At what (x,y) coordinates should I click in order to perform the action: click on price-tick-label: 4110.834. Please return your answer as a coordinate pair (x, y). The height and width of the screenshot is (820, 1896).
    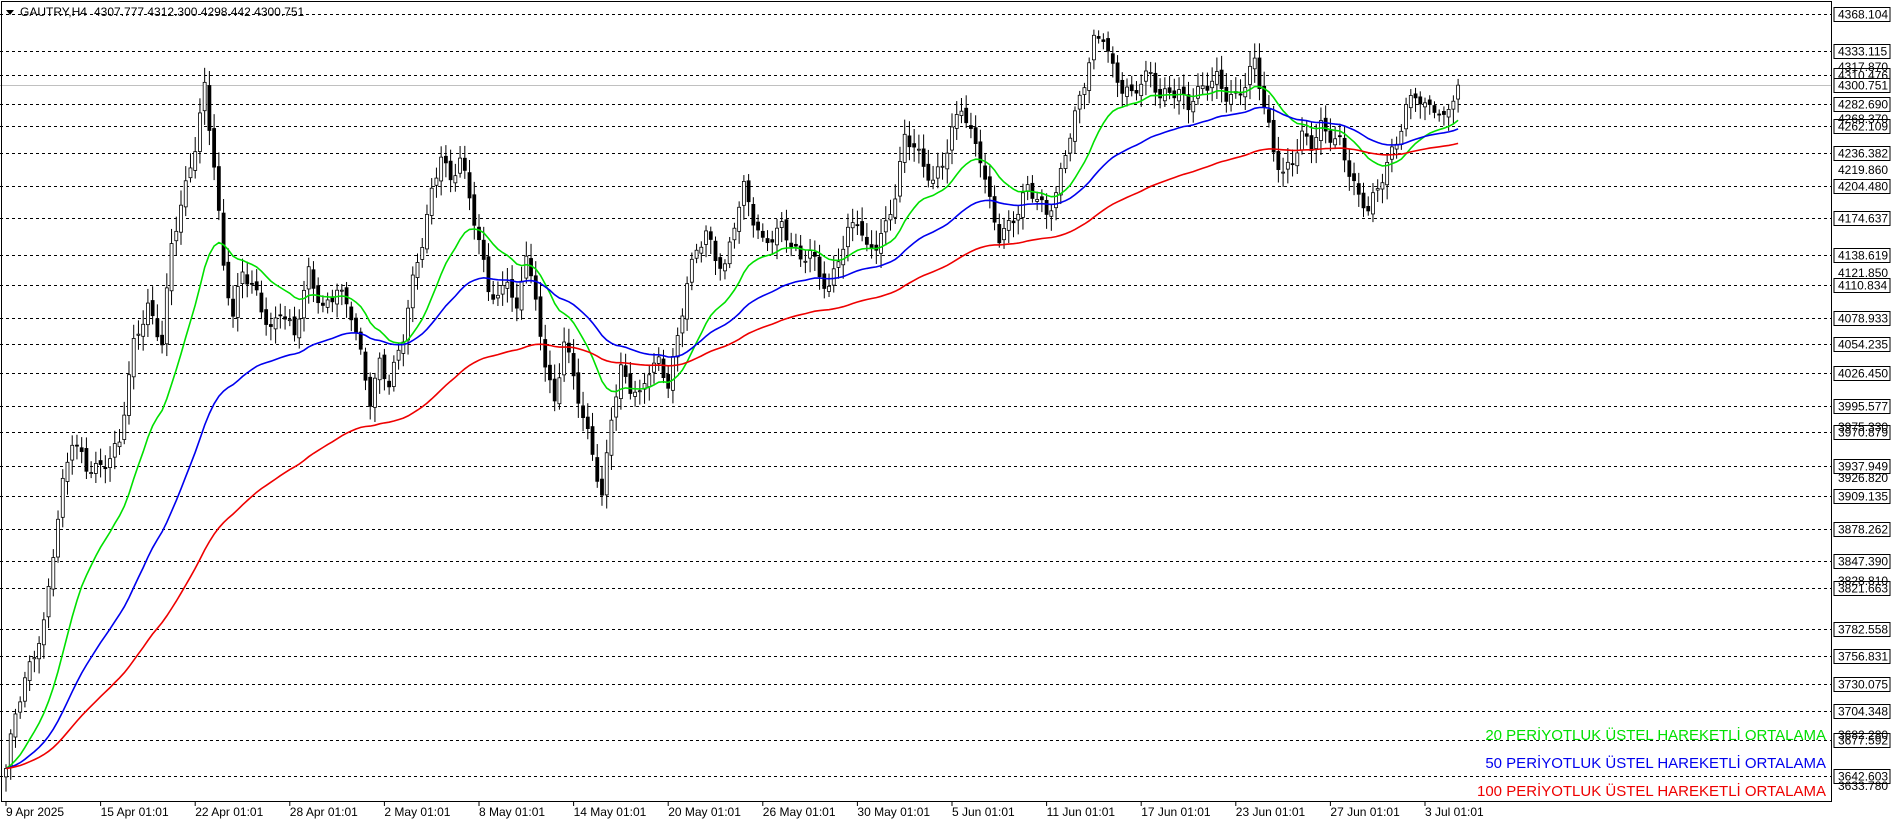
    Looking at the image, I should click on (1862, 286).